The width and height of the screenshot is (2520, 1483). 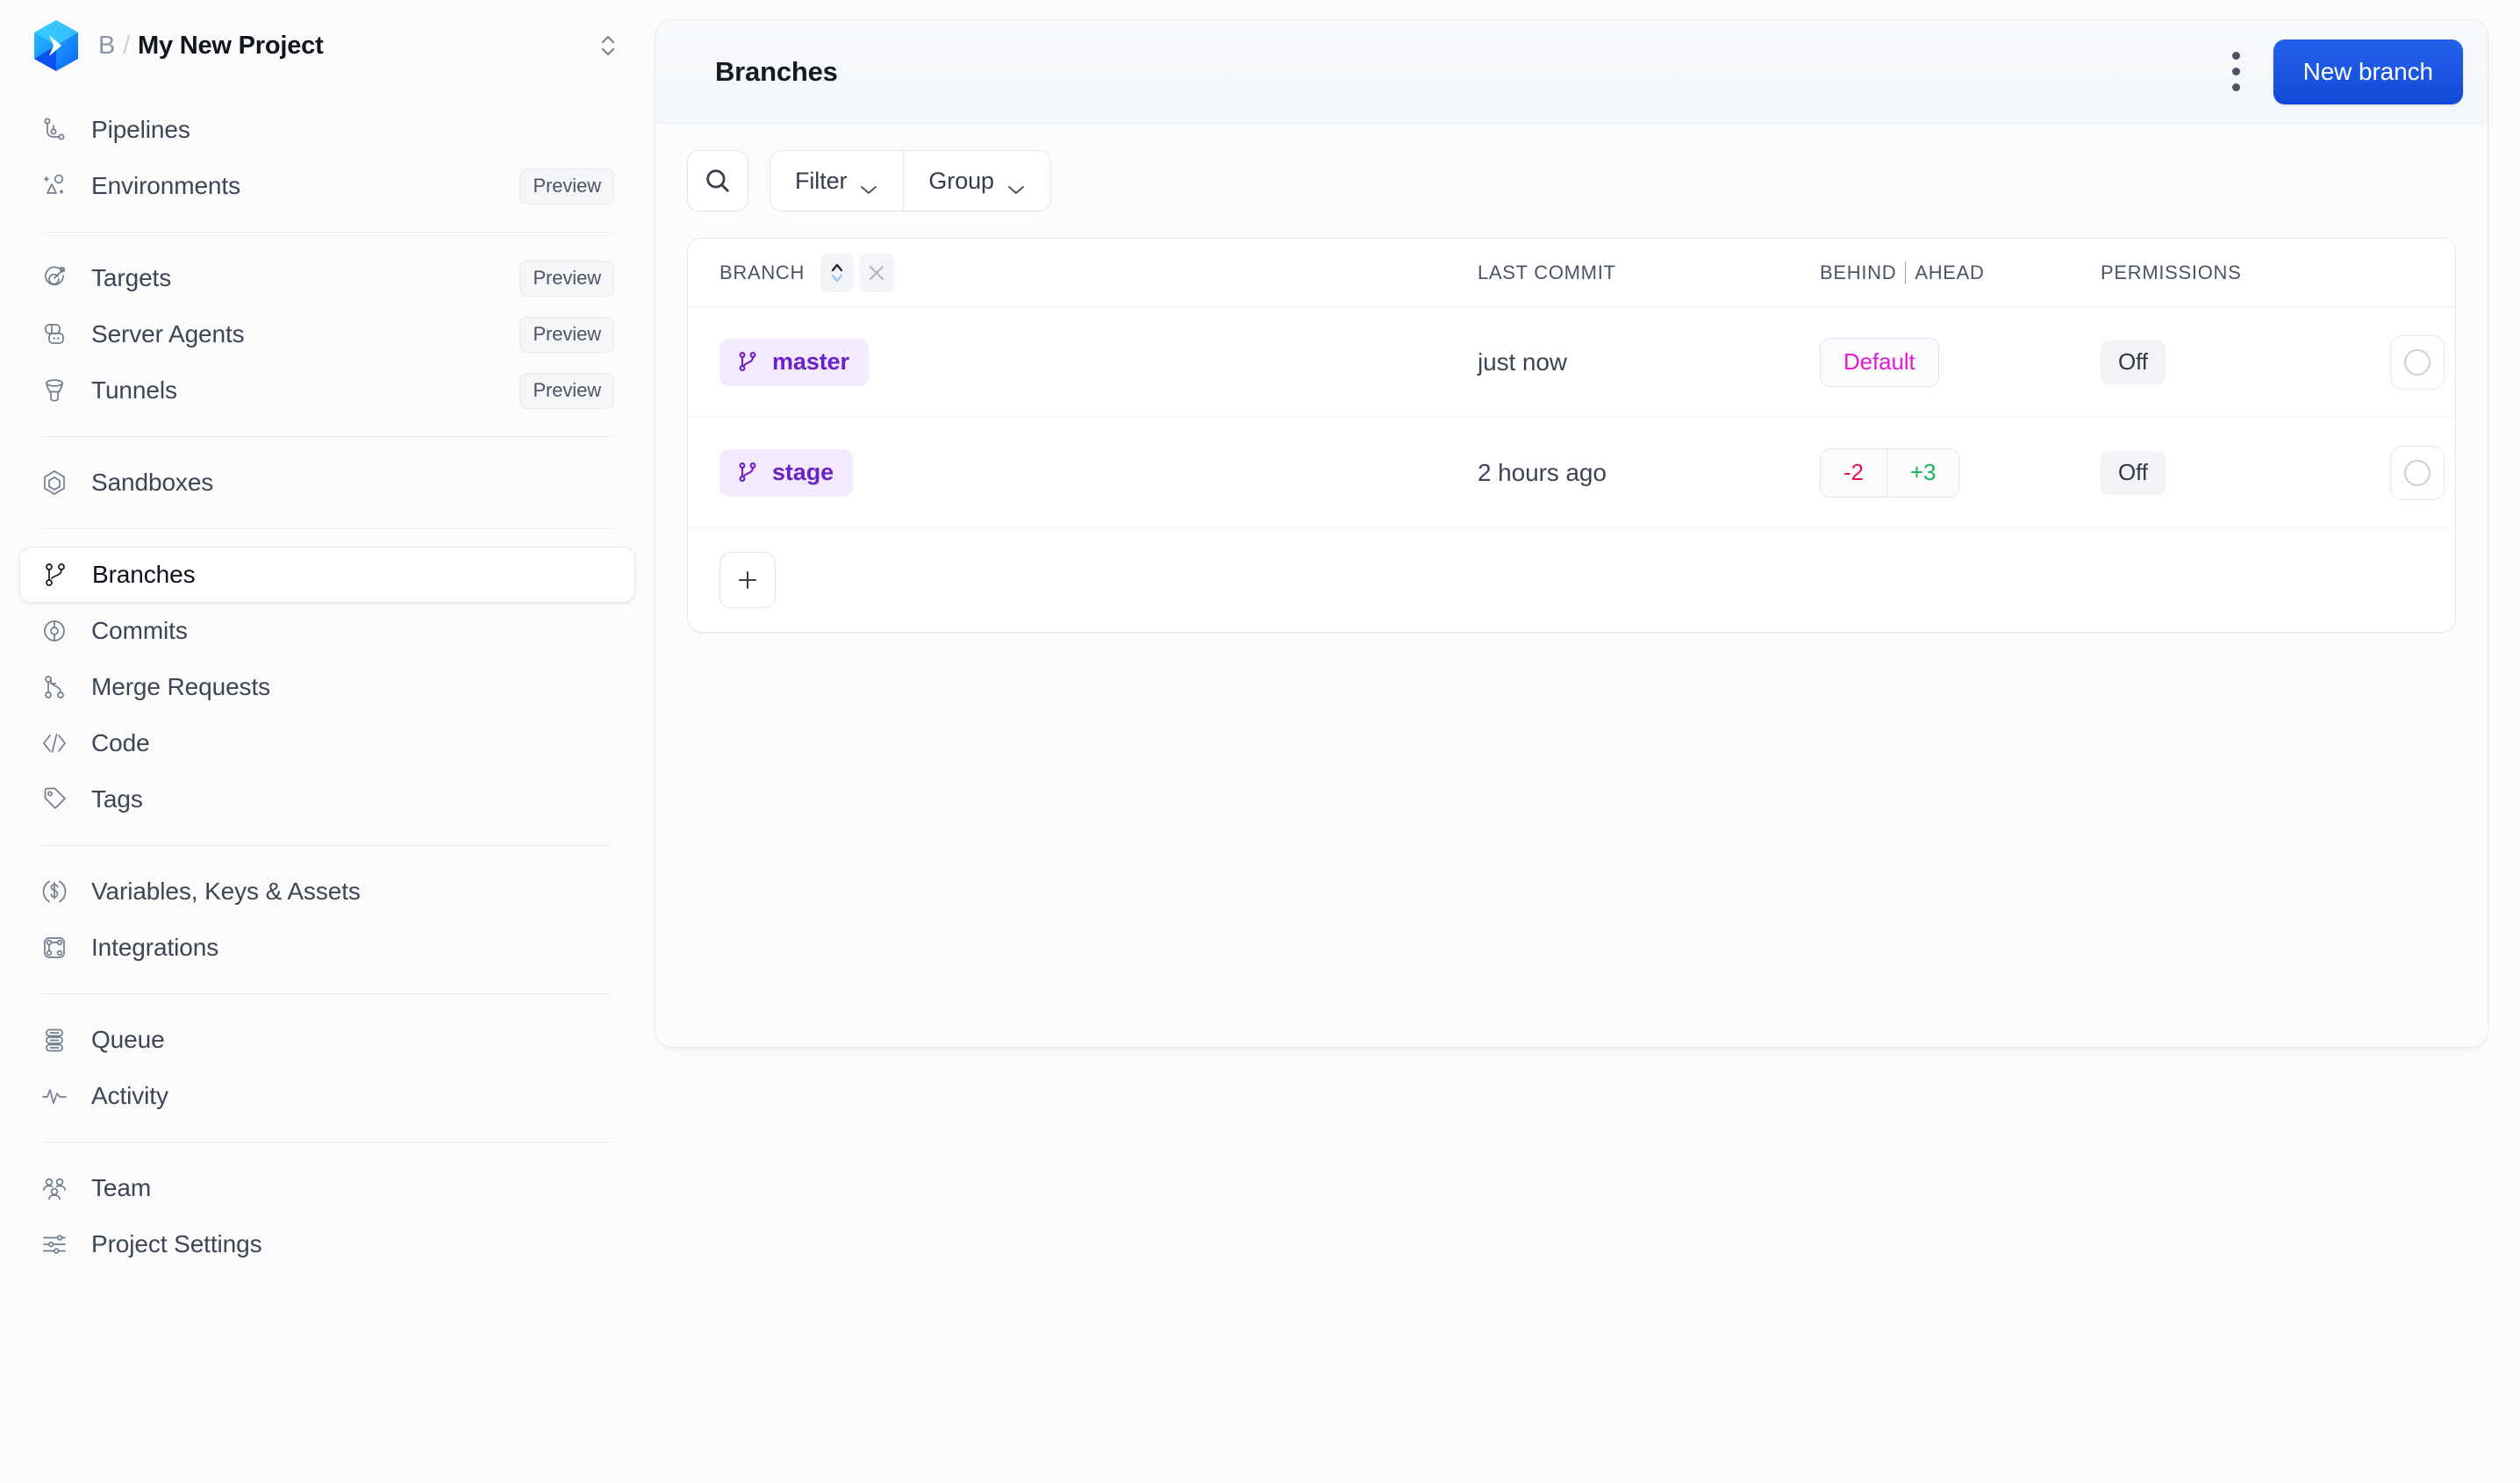 I want to click on more-vertical-icon, so click(x=2236, y=72).